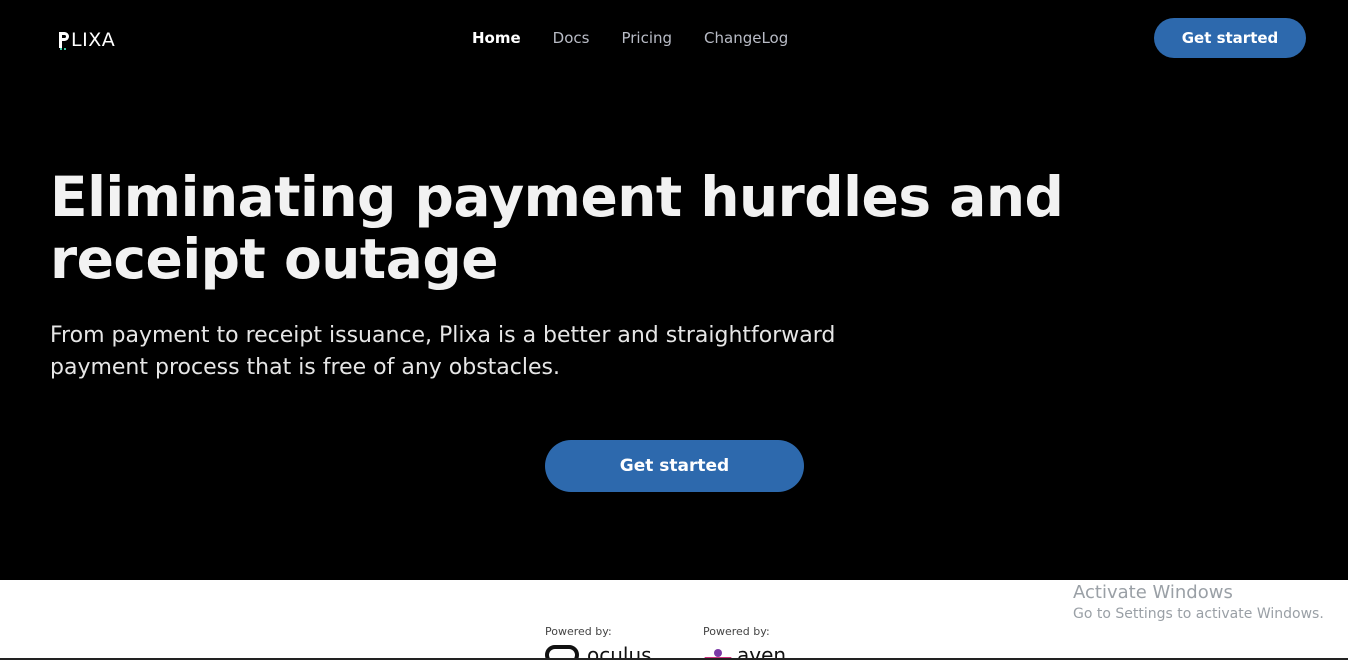 The height and width of the screenshot is (660, 1348). I want to click on hero-get-started-button: Get started, so click(674, 466).